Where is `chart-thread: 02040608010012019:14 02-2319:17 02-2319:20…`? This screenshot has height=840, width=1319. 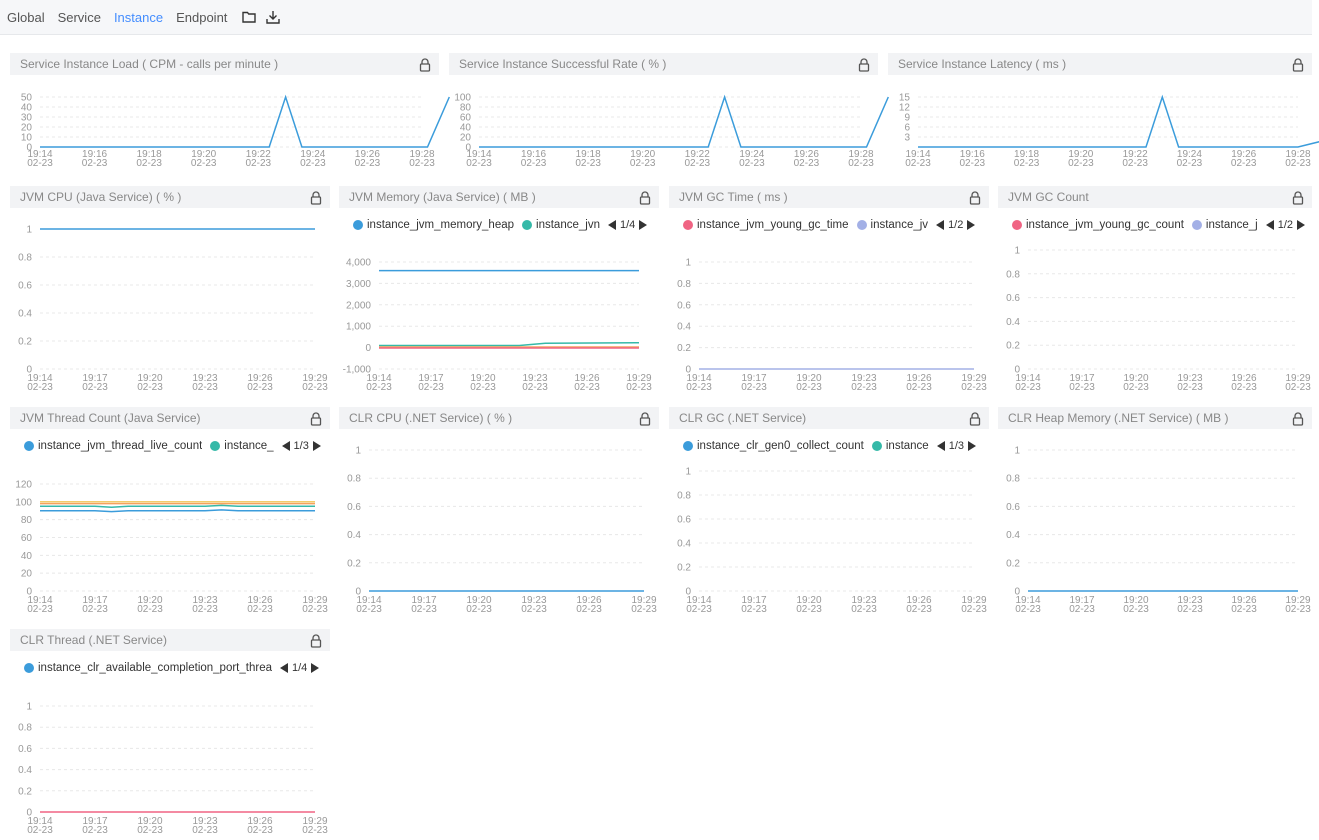
chart-thread: 02040608010012019:14 02-2319:17 02-2319:20… is located at coordinates (171, 548).